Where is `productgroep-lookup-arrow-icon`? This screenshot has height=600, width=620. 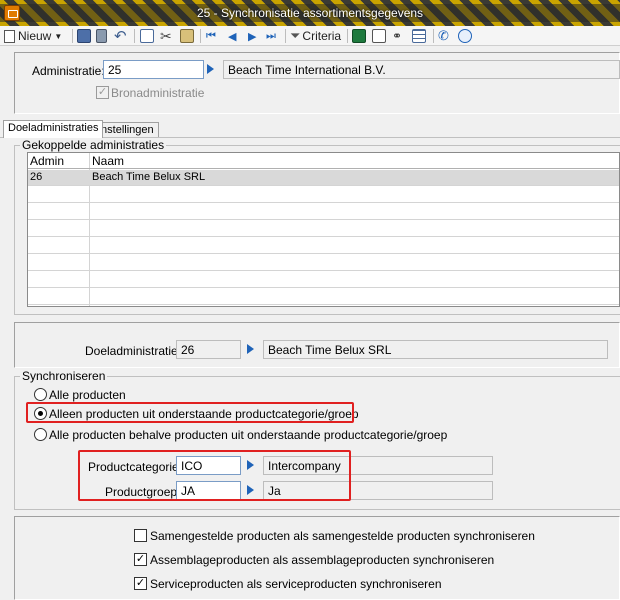
productgroep-lookup-arrow-icon is located at coordinates (250, 490).